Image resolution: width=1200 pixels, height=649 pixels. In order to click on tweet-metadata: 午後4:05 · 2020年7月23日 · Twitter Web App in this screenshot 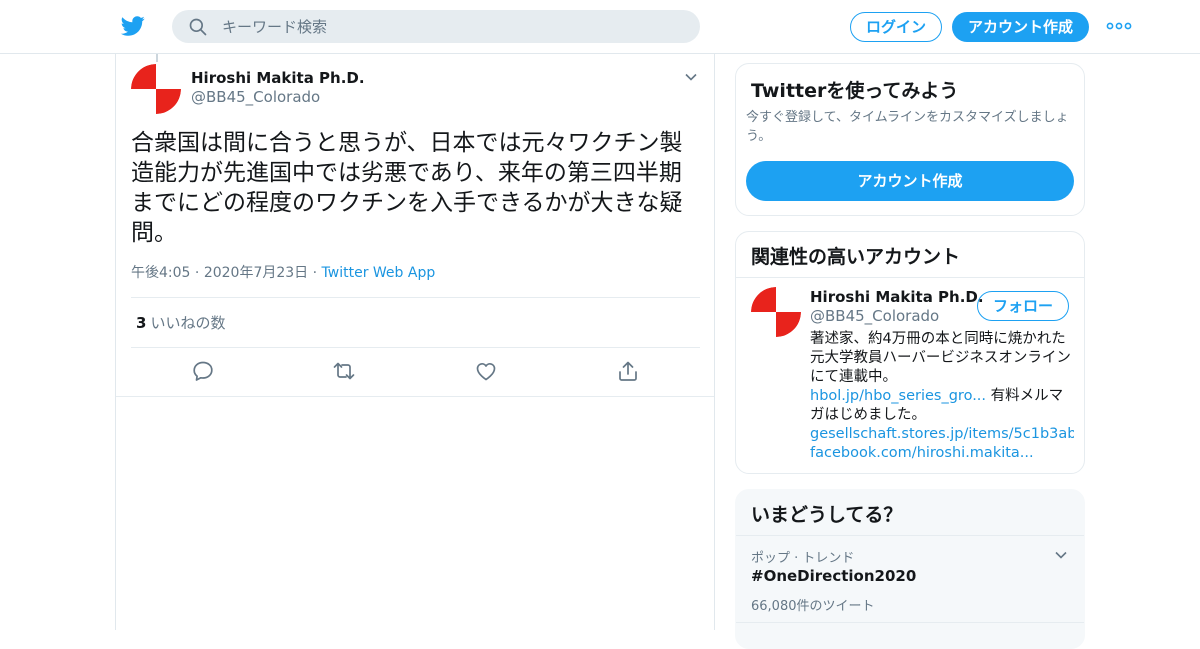, I will do `click(283, 272)`.